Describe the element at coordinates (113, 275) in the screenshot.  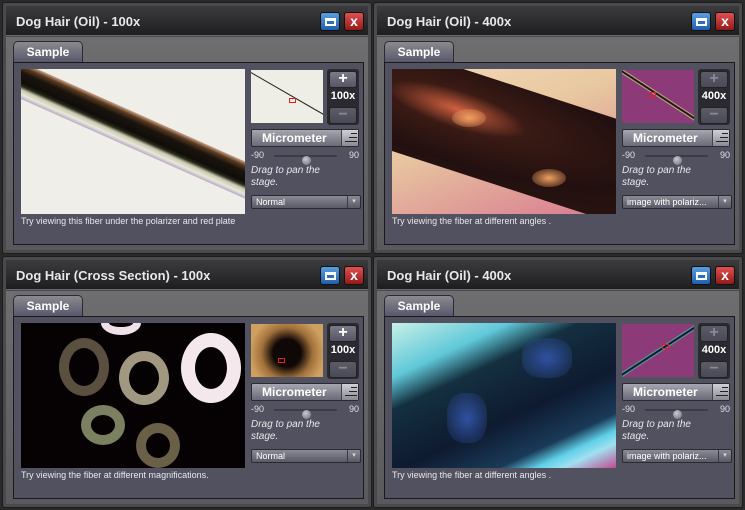
I see `window-title: Dog Hair (Cross Section) - 100x` at that location.